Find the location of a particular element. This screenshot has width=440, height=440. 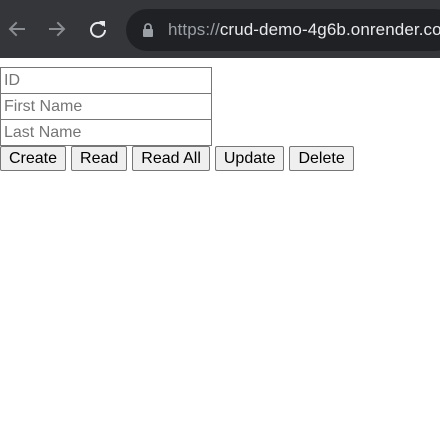

url-scheme: https:// is located at coordinates (194, 29).